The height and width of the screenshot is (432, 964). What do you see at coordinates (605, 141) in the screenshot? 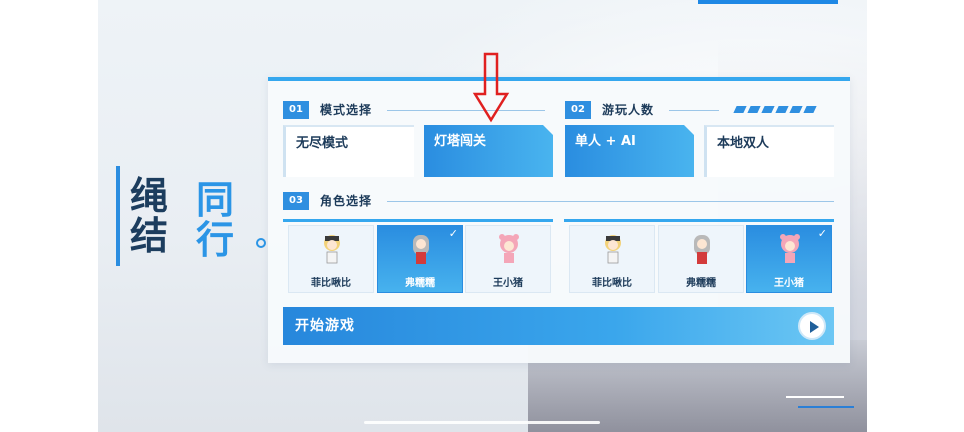
I see `option-label: 单人 + AI` at bounding box center [605, 141].